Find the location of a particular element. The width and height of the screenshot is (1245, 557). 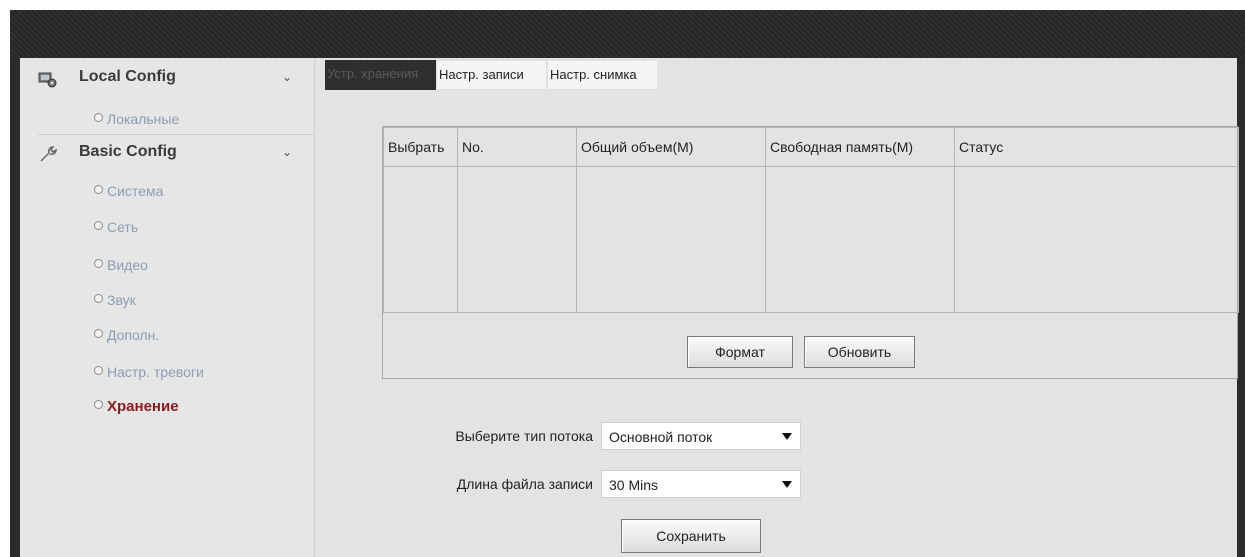

sidebar-item-alarm: Настр. тревоги is located at coordinates (149, 372).